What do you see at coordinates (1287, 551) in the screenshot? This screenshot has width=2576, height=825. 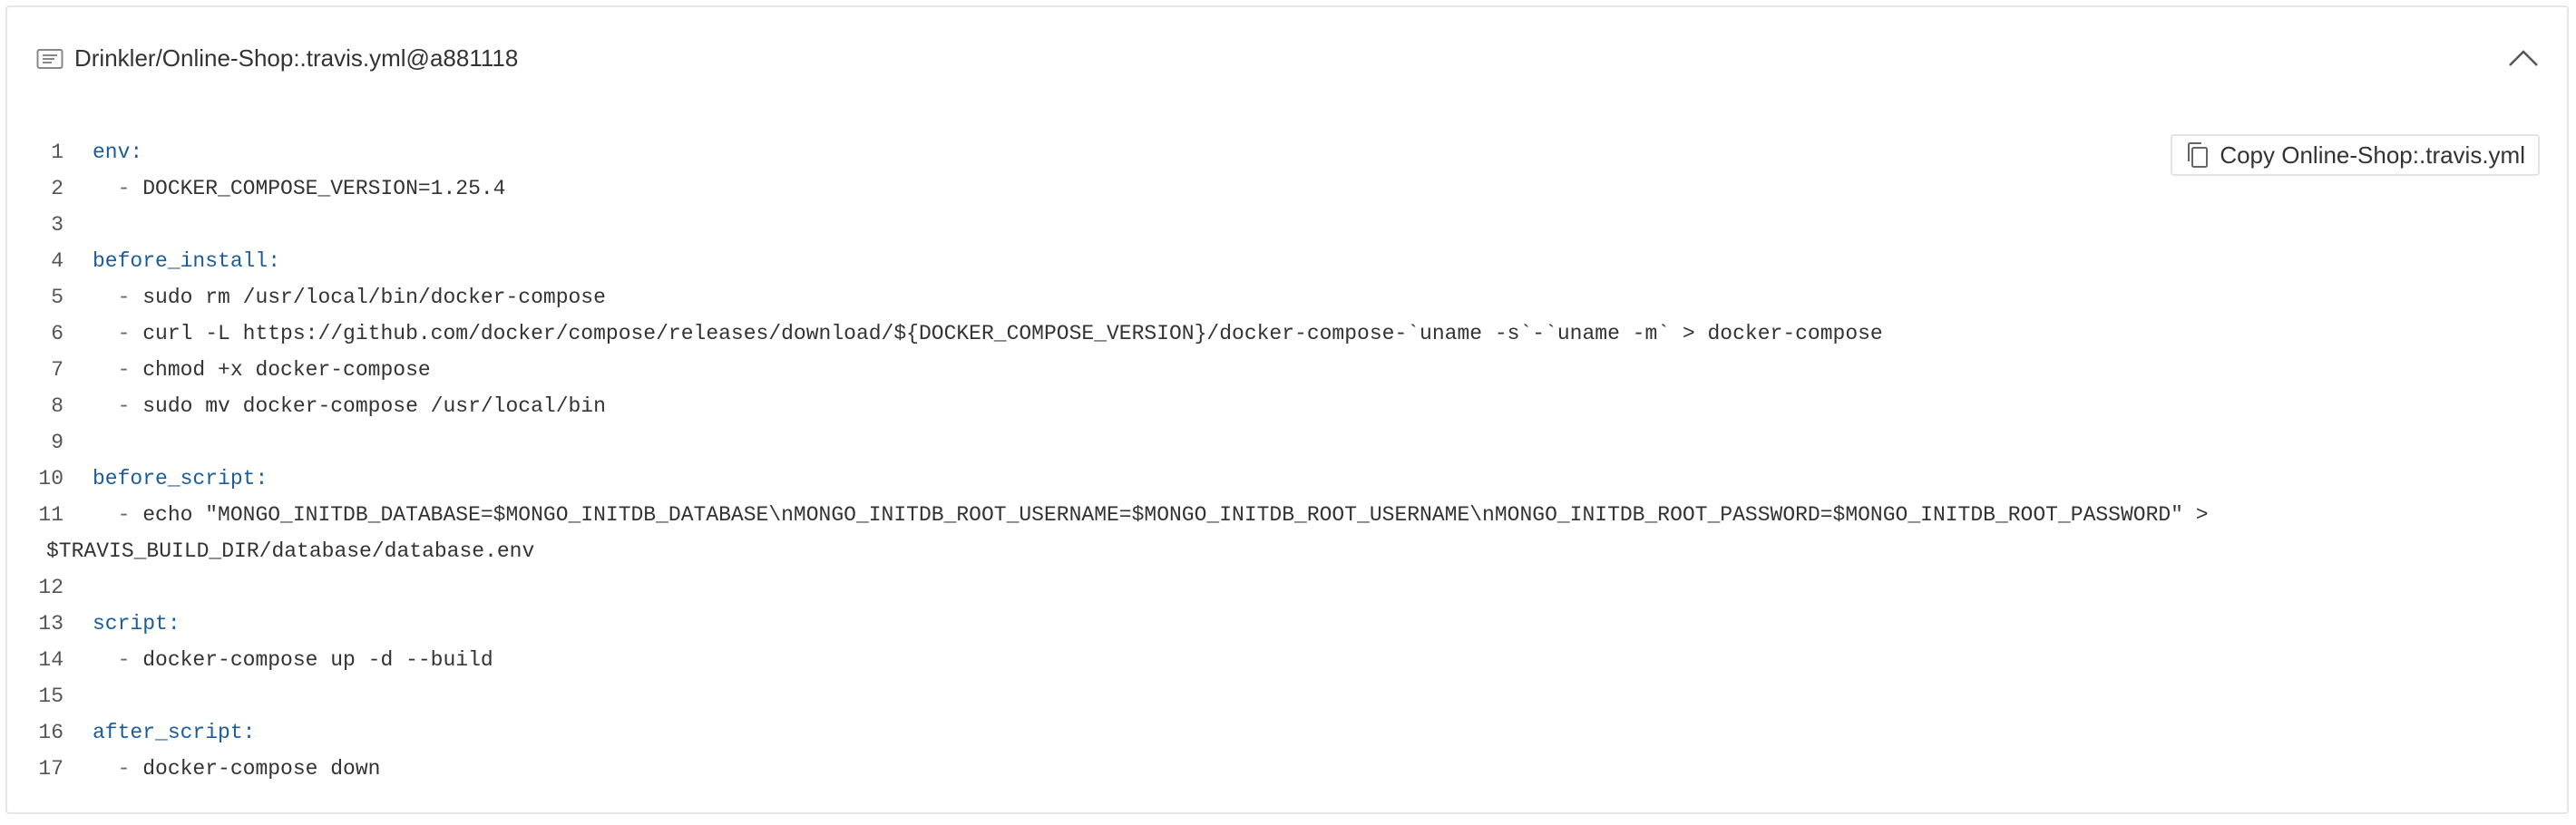 I see `code-line-wrap: $TRAVIS_BUILD_DIR/database/database.env` at bounding box center [1287, 551].